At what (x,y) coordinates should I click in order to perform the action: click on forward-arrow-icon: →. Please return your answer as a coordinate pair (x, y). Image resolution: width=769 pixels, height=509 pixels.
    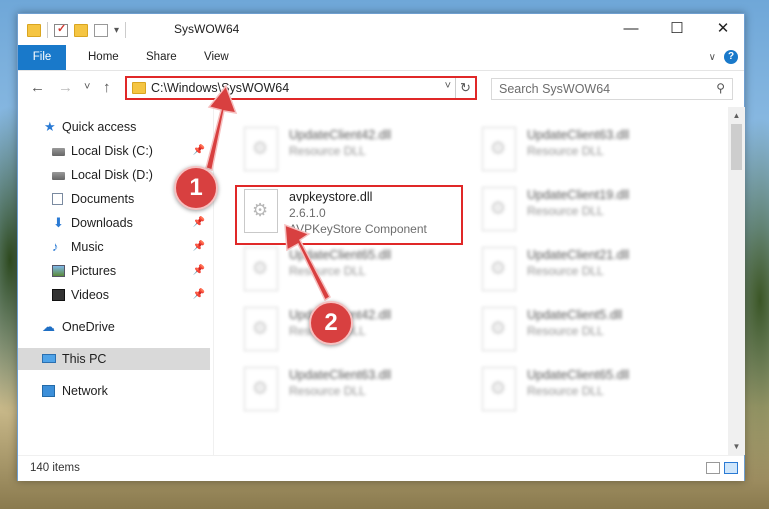
    Looking at the image, I should click on (65, 87).